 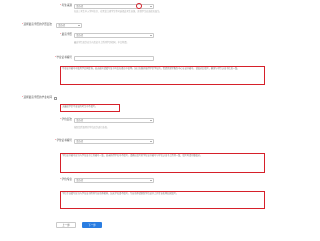 I want to click on select-field1: 请选择, so click(x=114, y=6).